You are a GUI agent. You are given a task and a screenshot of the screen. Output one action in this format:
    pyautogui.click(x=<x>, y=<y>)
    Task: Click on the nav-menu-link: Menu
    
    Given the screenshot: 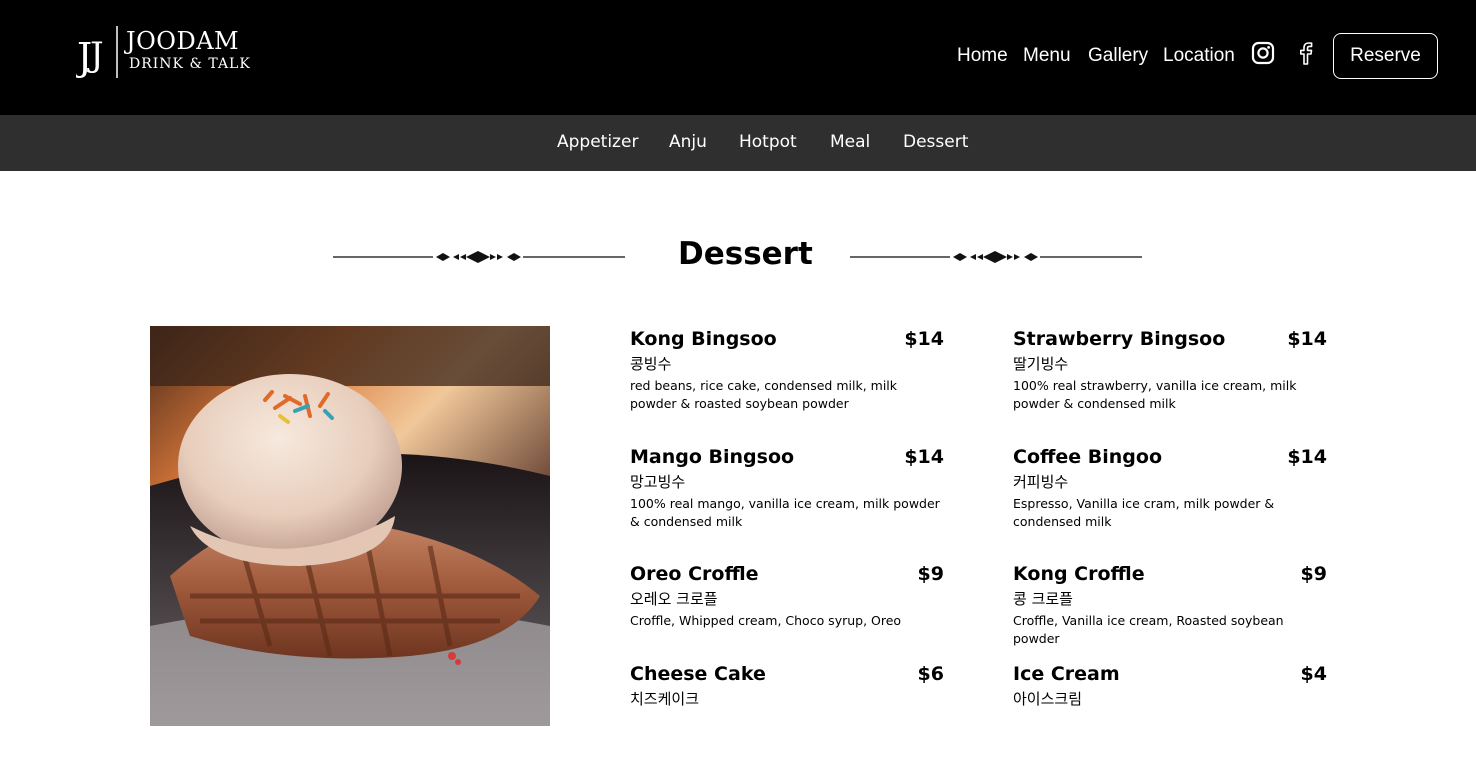 What is the action you would take?
    pyautogui.click(x=1047, y=56)
    